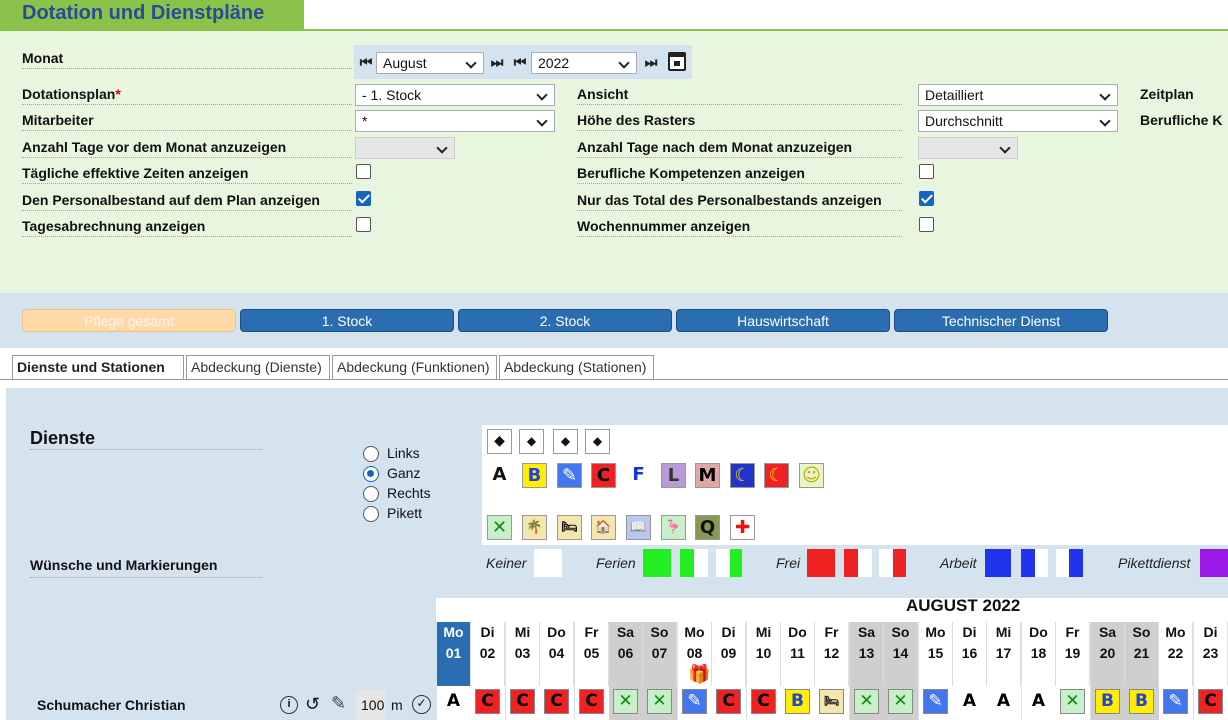  What do you see at coordinates (673, 527) in the screenshot?
I see `stork-icon: 🦩` at bounding box center [673, 527].